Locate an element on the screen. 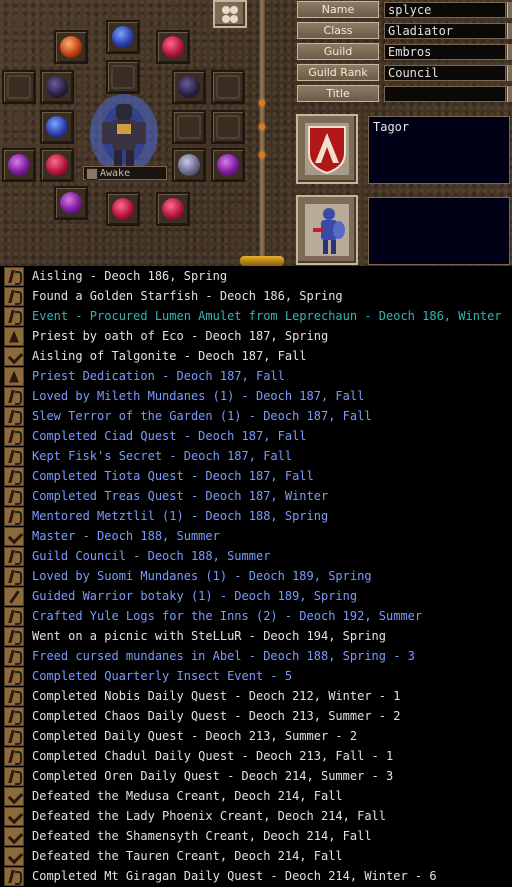 This screenshot has width=512, height=887. legend-item: Kept Fisk's Secret - Deoch 187, Fall is located at coordinates (256, 456).